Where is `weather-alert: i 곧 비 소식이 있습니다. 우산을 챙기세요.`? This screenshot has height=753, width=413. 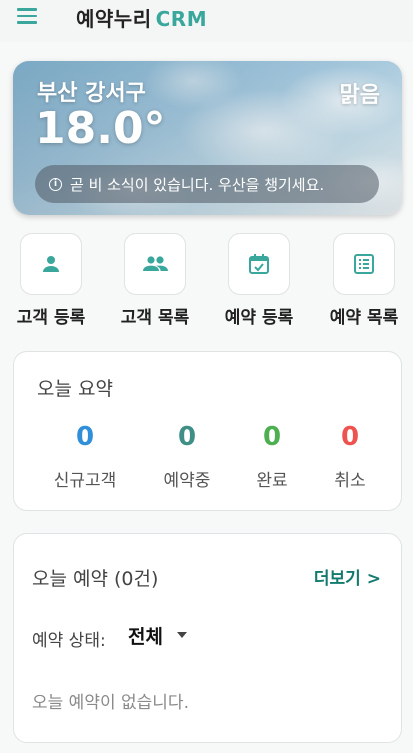 weather-alert: i 곧 비 소식이 있습니다. 우산을 챙기세요. is located at coordinates (207, 184).